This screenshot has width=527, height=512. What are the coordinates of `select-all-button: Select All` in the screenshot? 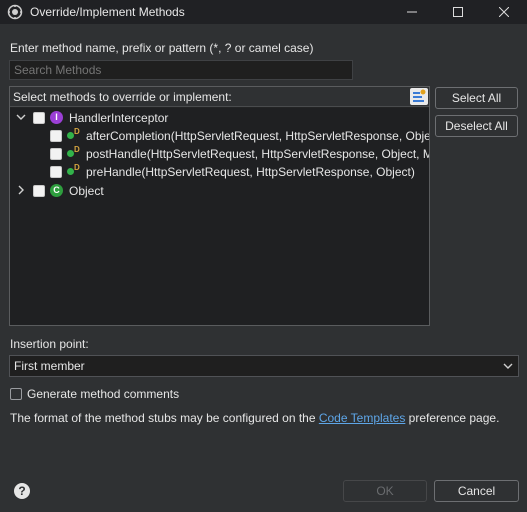 It's located at (476, 98).